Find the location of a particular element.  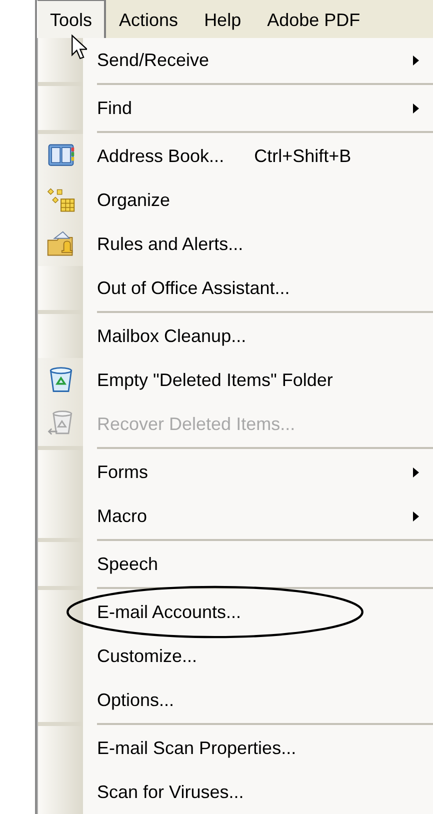

menu-bar-item: Help is located at coordinates (222, 19).